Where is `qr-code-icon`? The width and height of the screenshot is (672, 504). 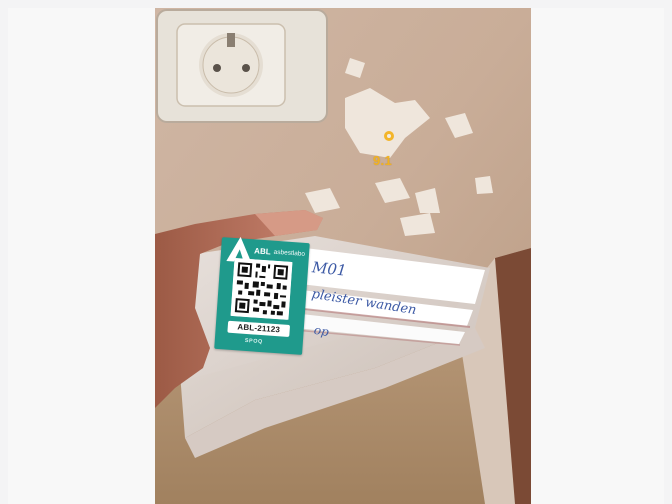 qr-code-icon is located at coordinates (261, 288).